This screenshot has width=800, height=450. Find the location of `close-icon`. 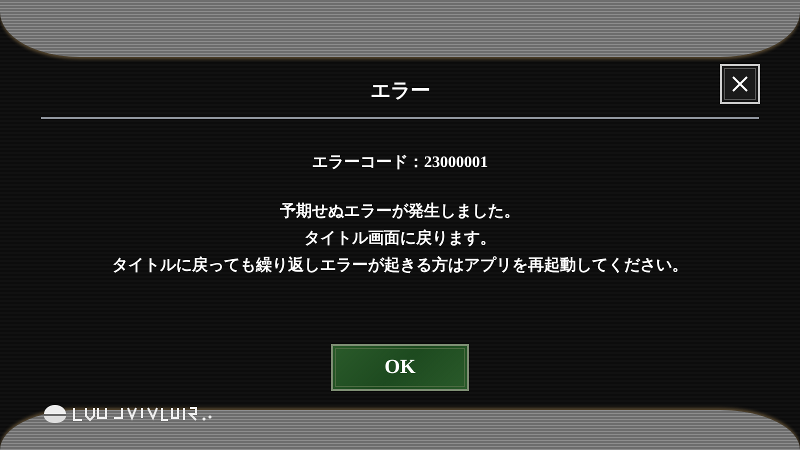

close-icon is located at coordinates (740, 84).